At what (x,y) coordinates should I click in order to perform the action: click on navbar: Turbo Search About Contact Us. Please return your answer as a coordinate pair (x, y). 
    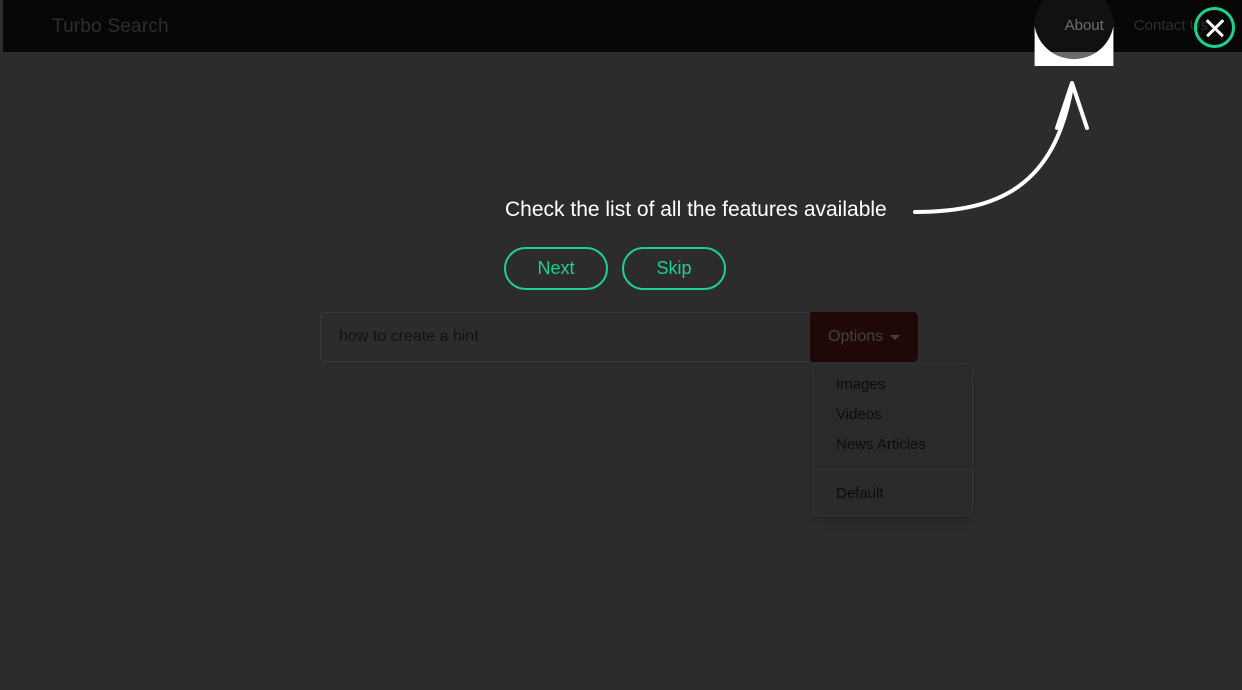
    Looking at the image, I should click on (621, 26).